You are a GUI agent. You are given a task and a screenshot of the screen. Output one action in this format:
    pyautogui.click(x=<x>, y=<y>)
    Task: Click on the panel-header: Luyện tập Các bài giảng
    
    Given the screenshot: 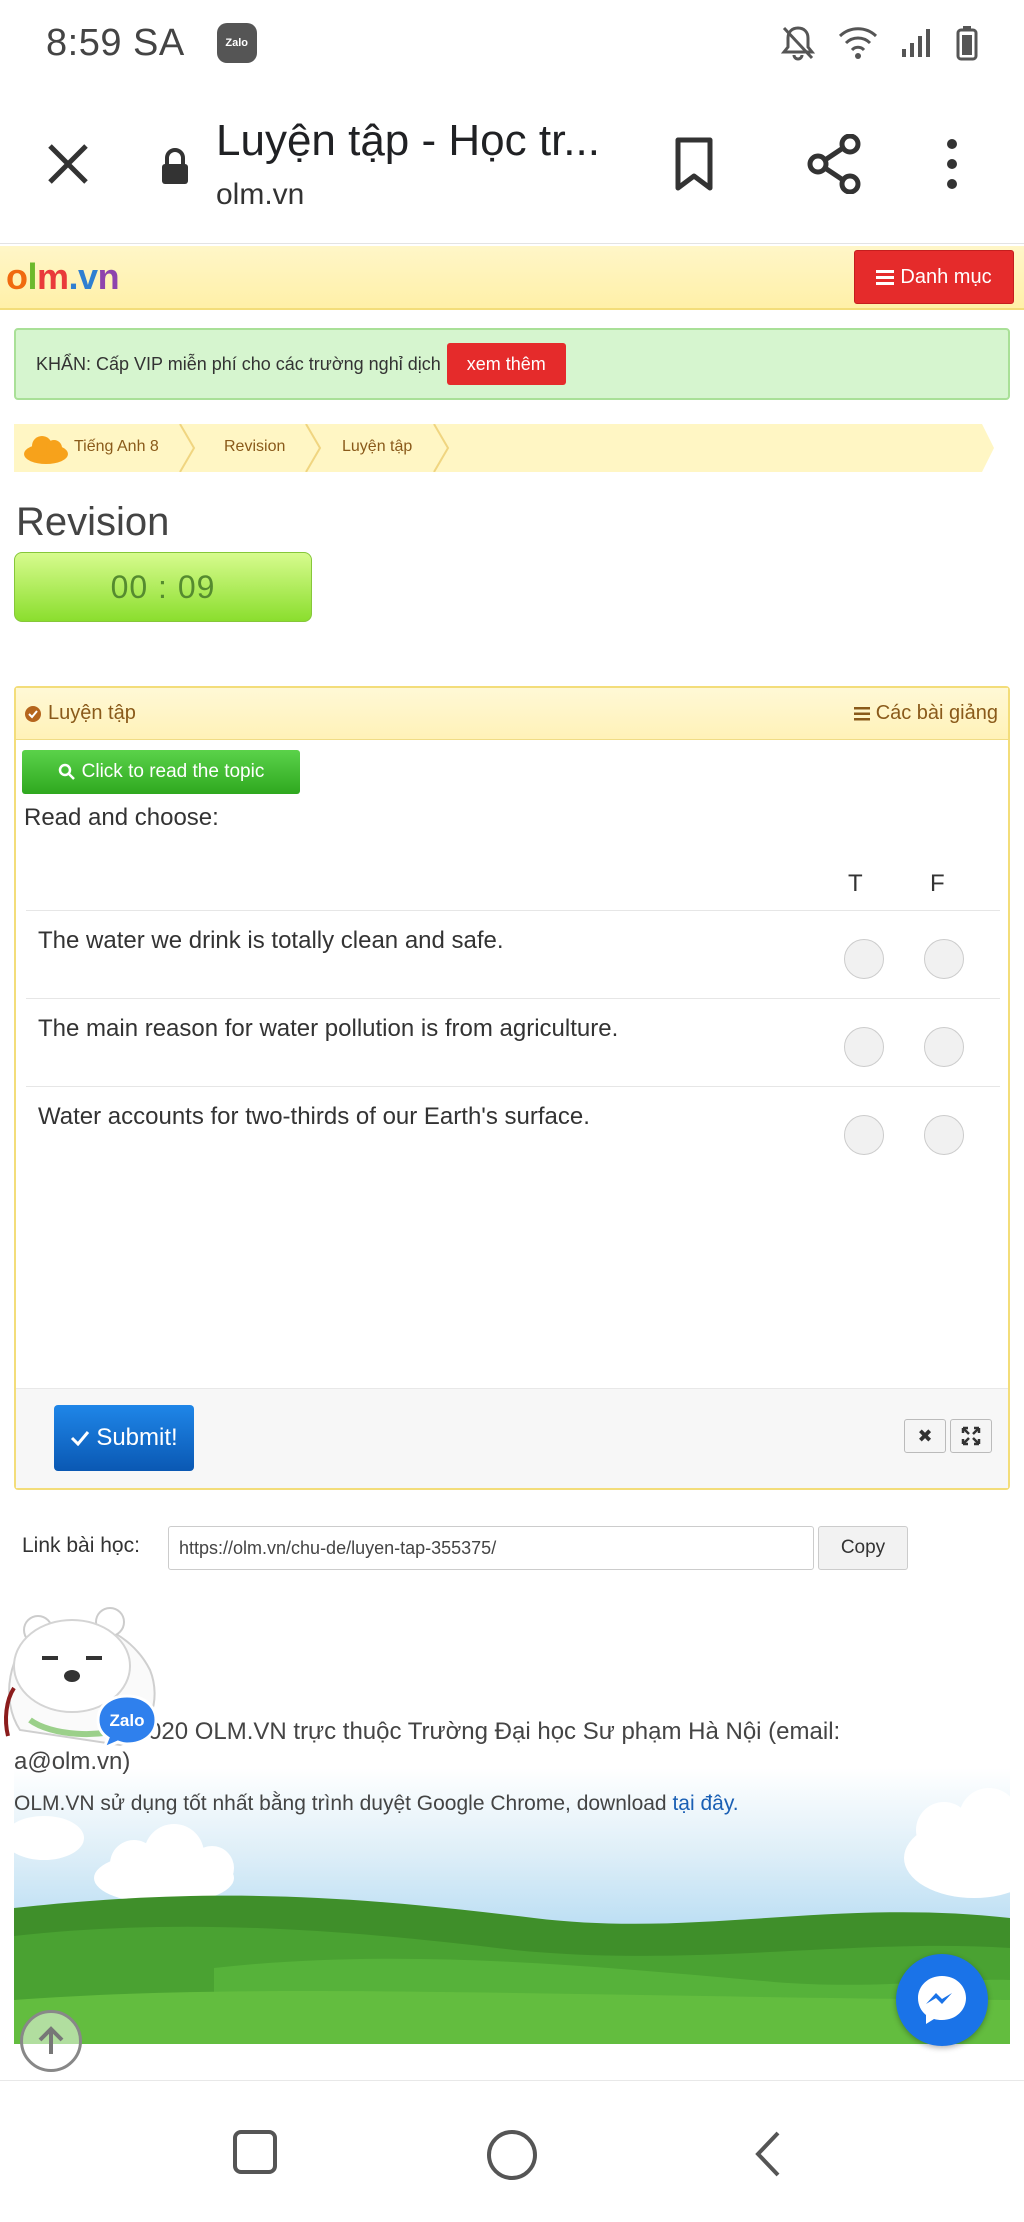 What is the action you would take?
    pyautogui.click(x=512, y=714)
    